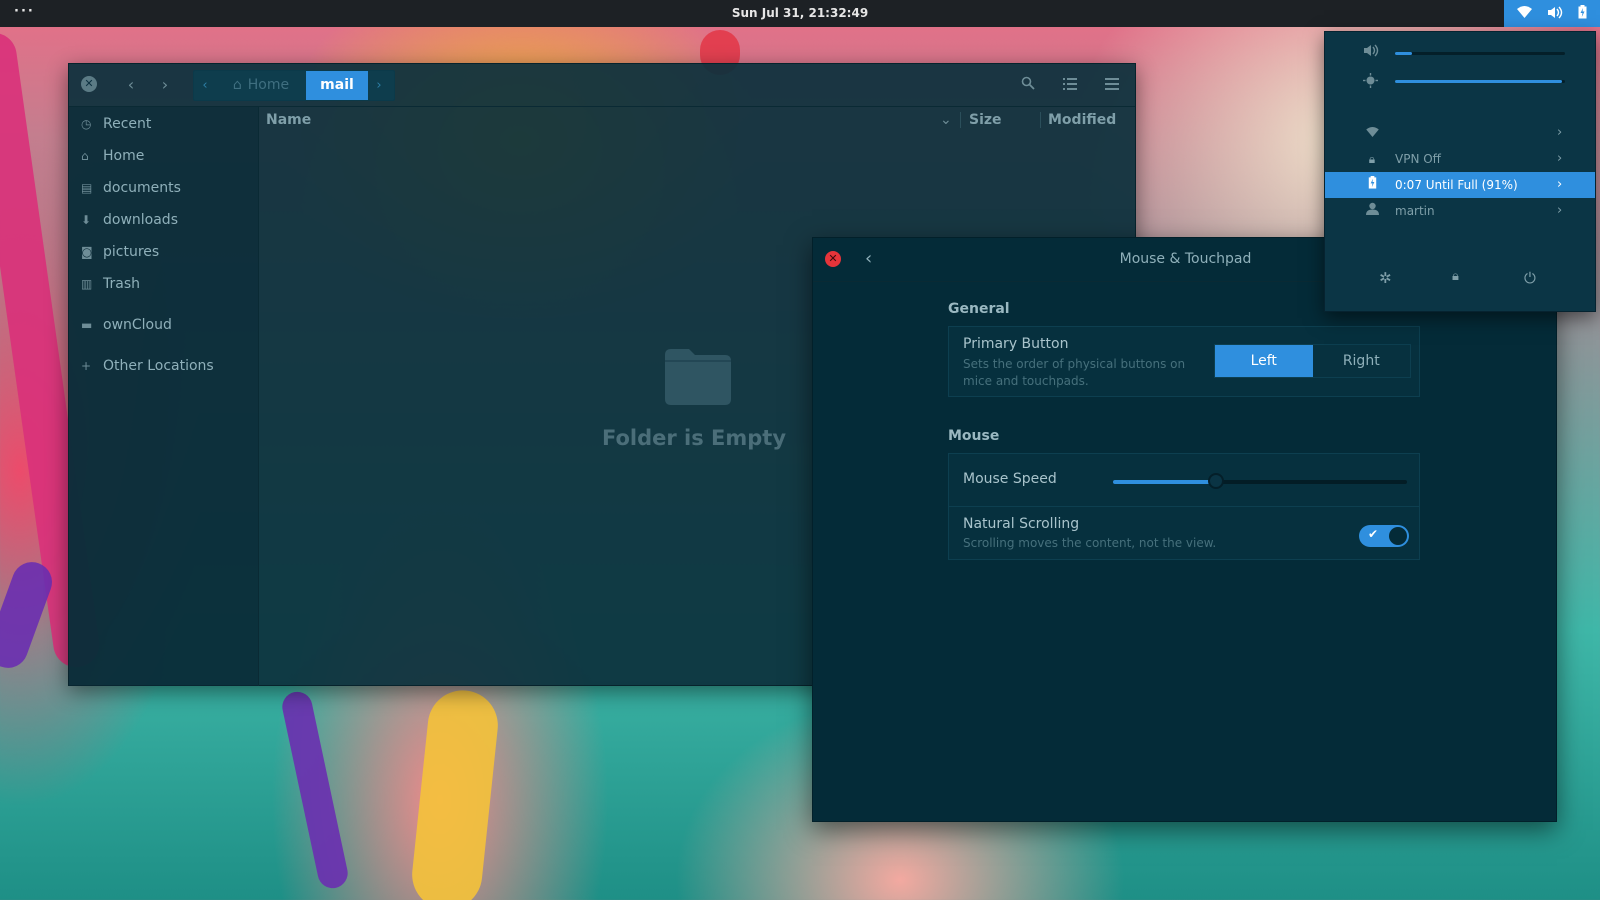 The width and height of the screenshot is (1600, 900). Describe the element at coordinates (1385, 278) in the screenshot. I see `settings-icon: ✲` at that location.